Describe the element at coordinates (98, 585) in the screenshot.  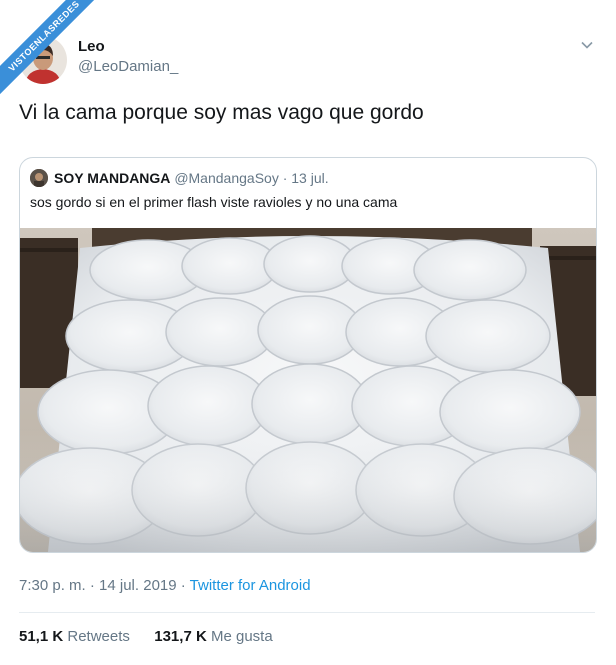
I see `tweet-timestamp: 7:30 p. m. · 14 jul. 2019` at that location.